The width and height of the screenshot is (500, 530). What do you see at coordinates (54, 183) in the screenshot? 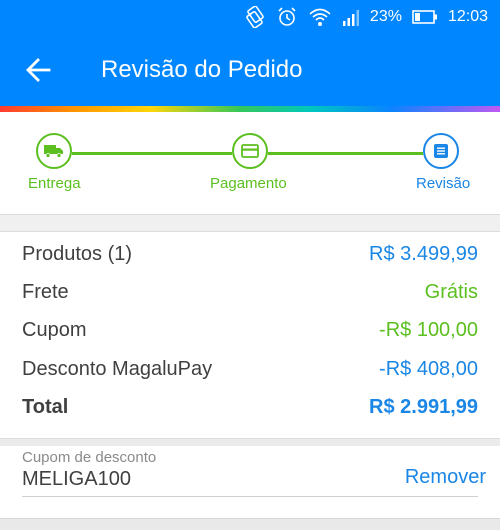
I see `step-label-entrega: Entrega` at bounding box center [54, 183].